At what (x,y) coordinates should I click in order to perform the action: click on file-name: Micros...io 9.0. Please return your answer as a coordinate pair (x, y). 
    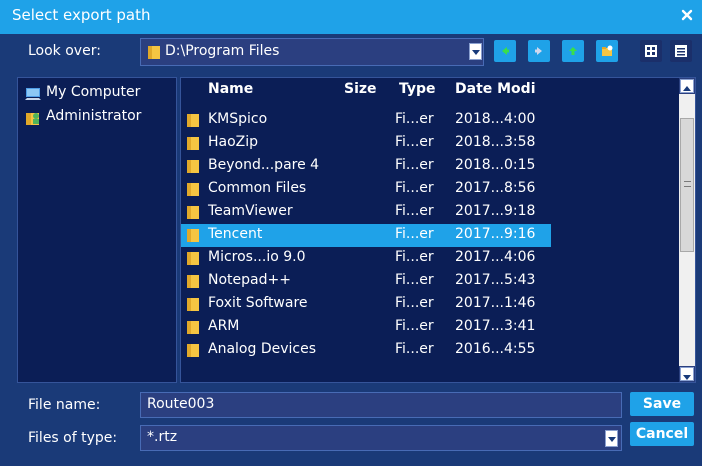
    Looking at the image, I should click on (257, 257).